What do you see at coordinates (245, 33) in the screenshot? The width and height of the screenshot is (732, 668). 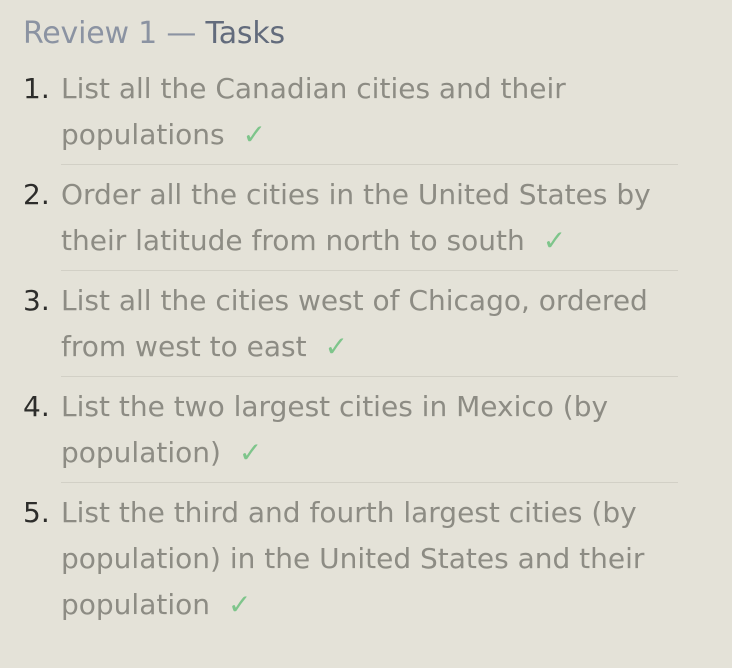 I see `page-title-main: Tasks` at bounding box center [245, 33].